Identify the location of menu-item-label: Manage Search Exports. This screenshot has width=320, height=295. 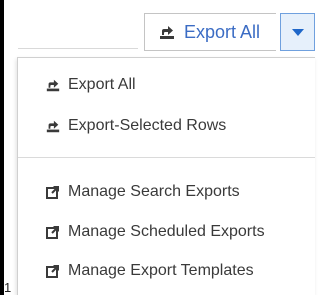
(154, 191).